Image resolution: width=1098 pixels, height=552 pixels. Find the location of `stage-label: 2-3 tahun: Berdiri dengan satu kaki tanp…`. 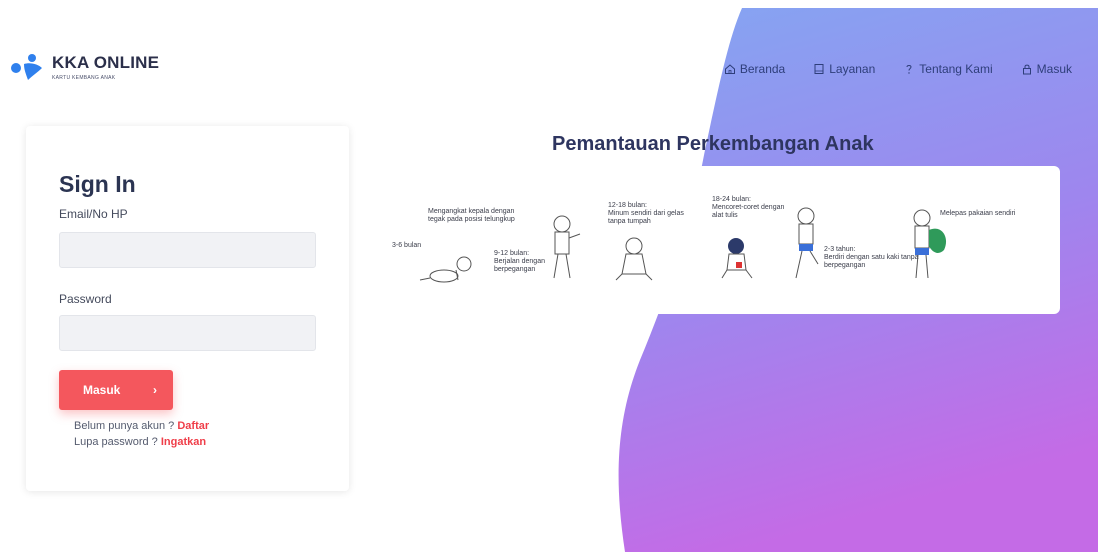

stage-label: 2-3 tahun: Berdiri dengan satu kaki tanp… is located at coordinates (871, 257).